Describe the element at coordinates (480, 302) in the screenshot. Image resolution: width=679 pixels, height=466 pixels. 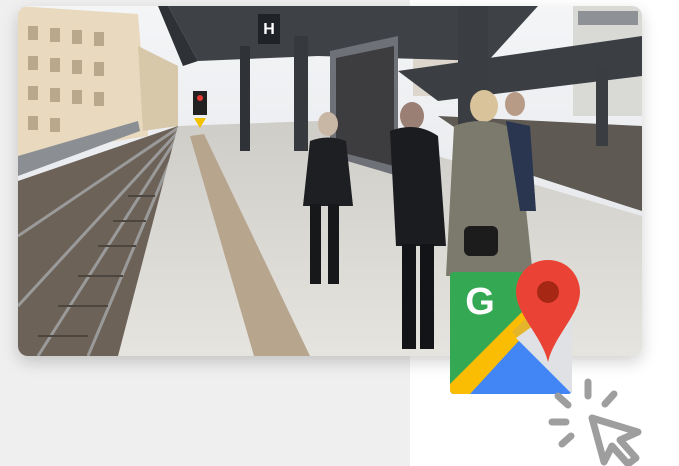
I see `maps-letter-g: G` at that location.